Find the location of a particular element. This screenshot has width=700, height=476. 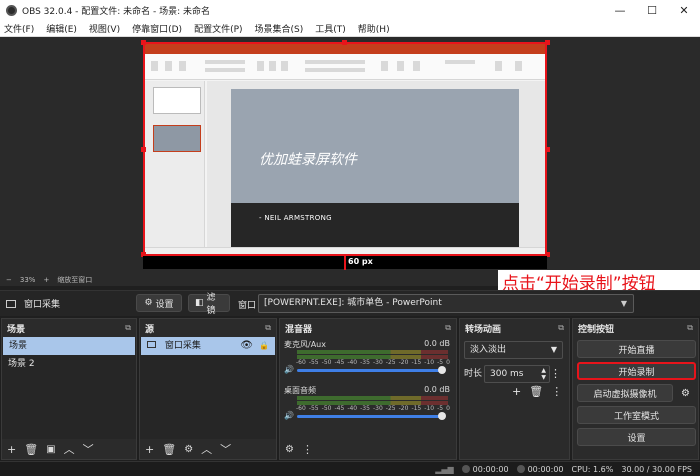

ppt-status-bar is located at coordinates (345, 250).